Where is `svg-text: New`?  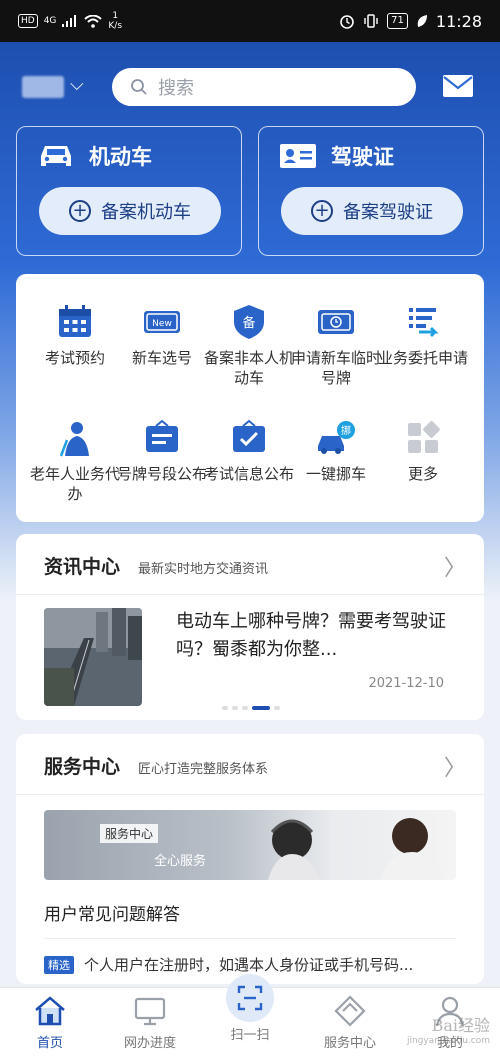
svg-text: New is located at coordinates (162, 324).